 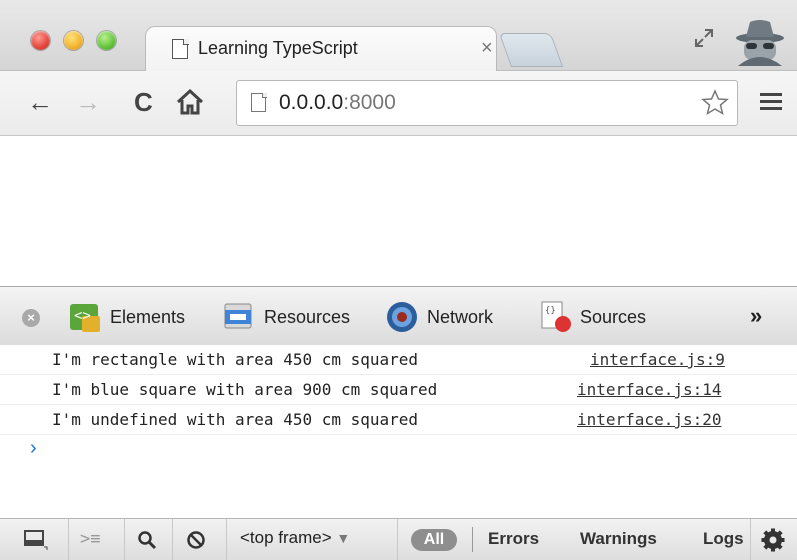 I want to click on bookmark-star-icon, so click(x=715, y=103).